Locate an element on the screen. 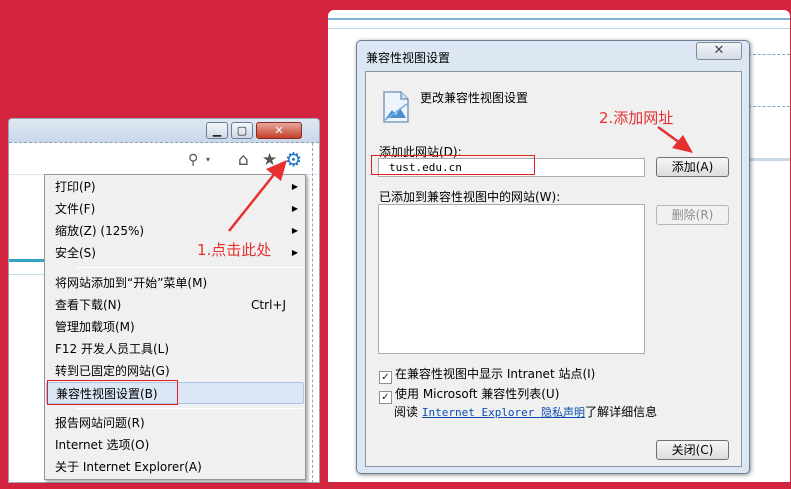 Image resolution: width=791 pixels, height=489 pixels. annotation-step2: 2.添加网址 is located at coordinates (636, 118).